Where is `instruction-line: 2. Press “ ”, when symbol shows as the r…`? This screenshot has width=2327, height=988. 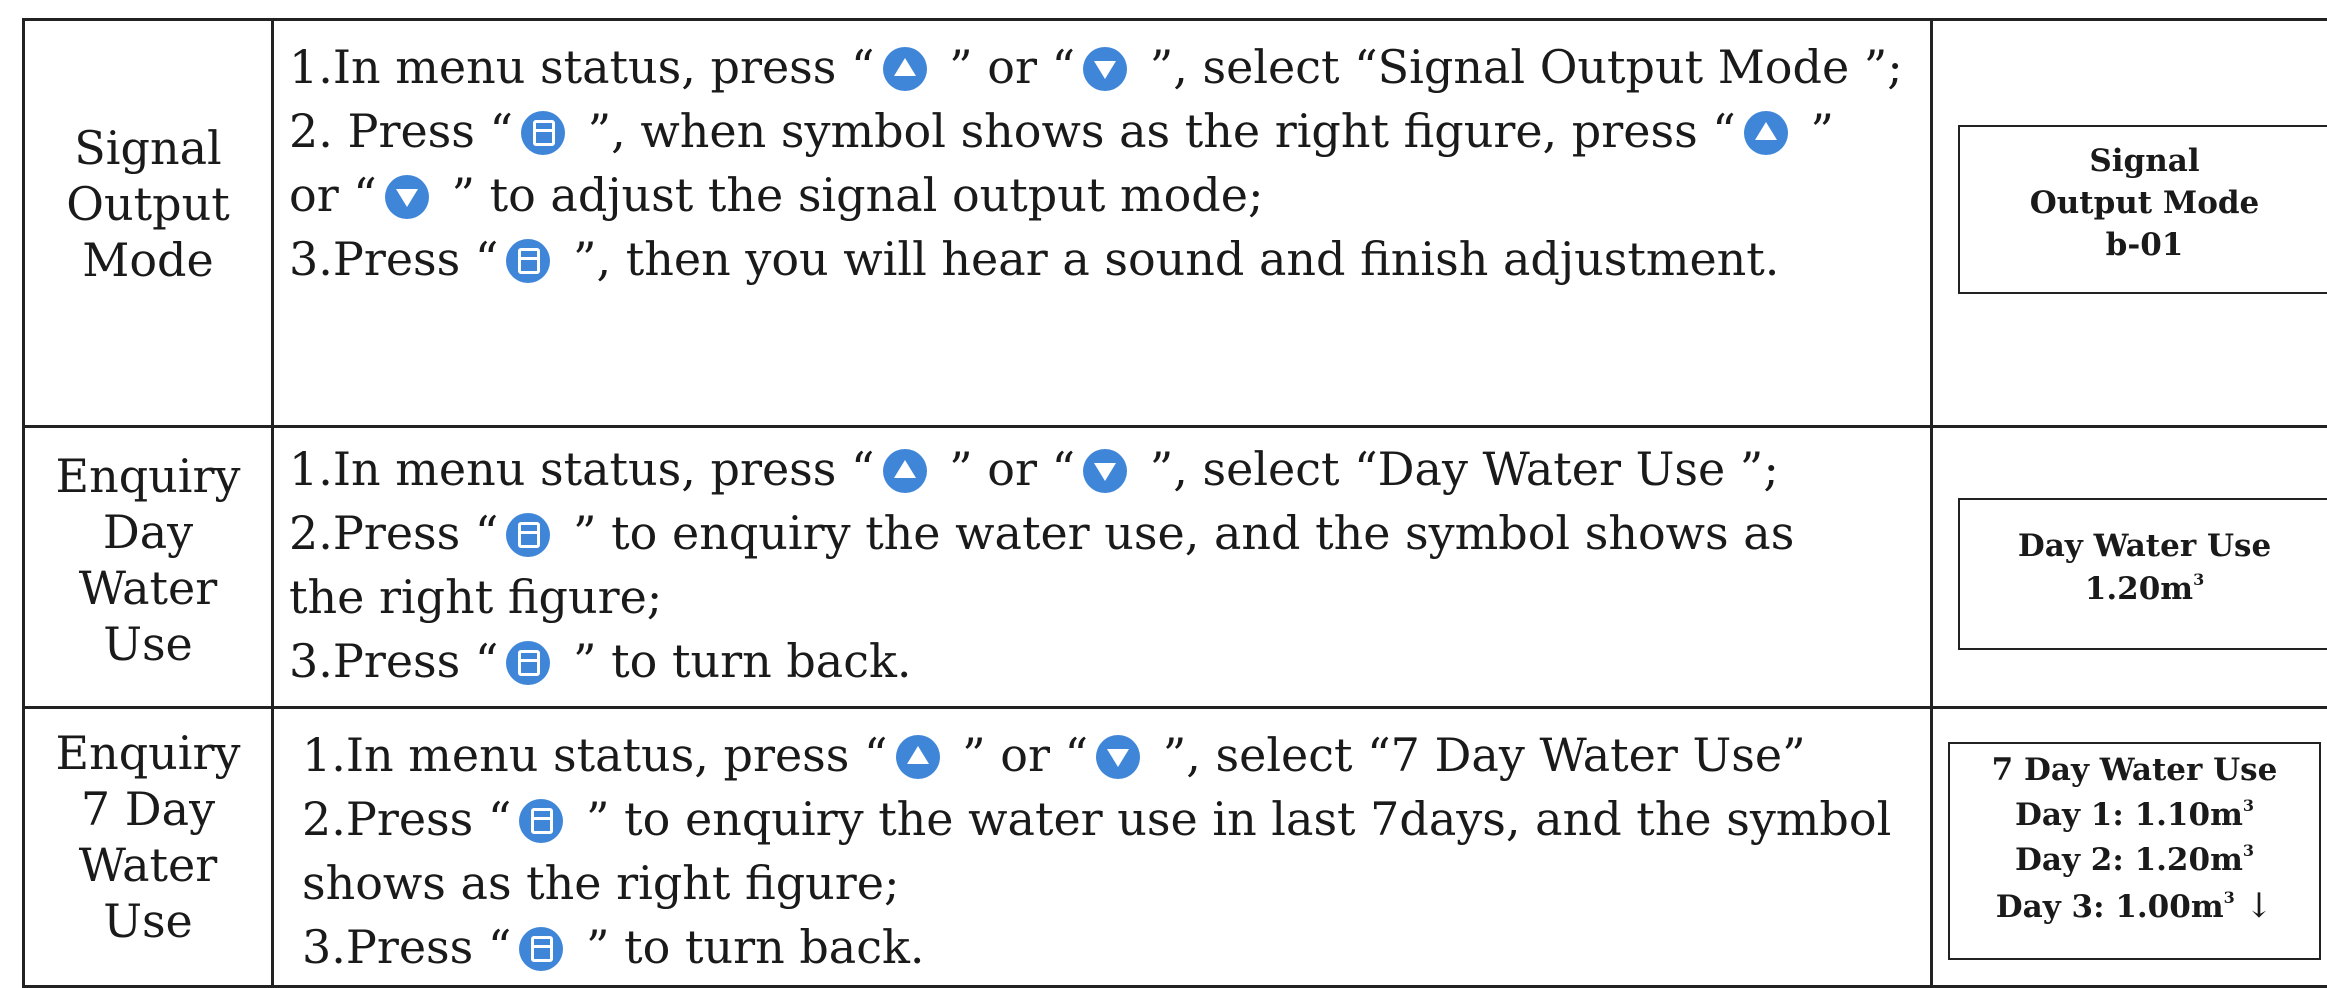 instruction-line: 2. Press “ ”, when symbol shows as the r… is located at coordinates (1096, 131).